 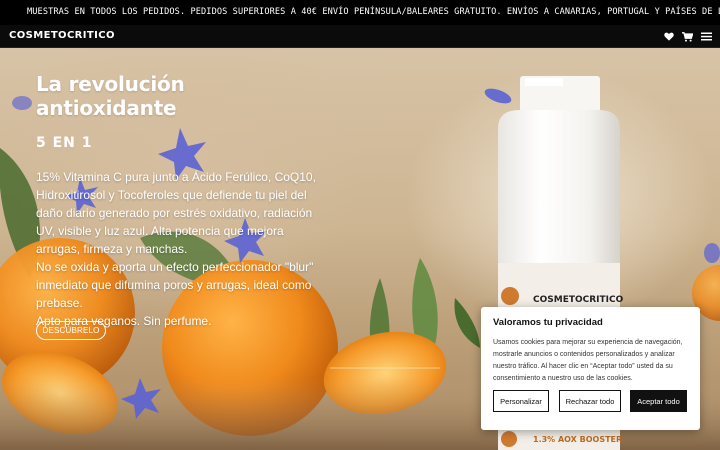 What do you see at coordinates (658, 401) in the screenshot?
I see `accept-all-button: Aceptar todo` at bounding box center [658, 401].